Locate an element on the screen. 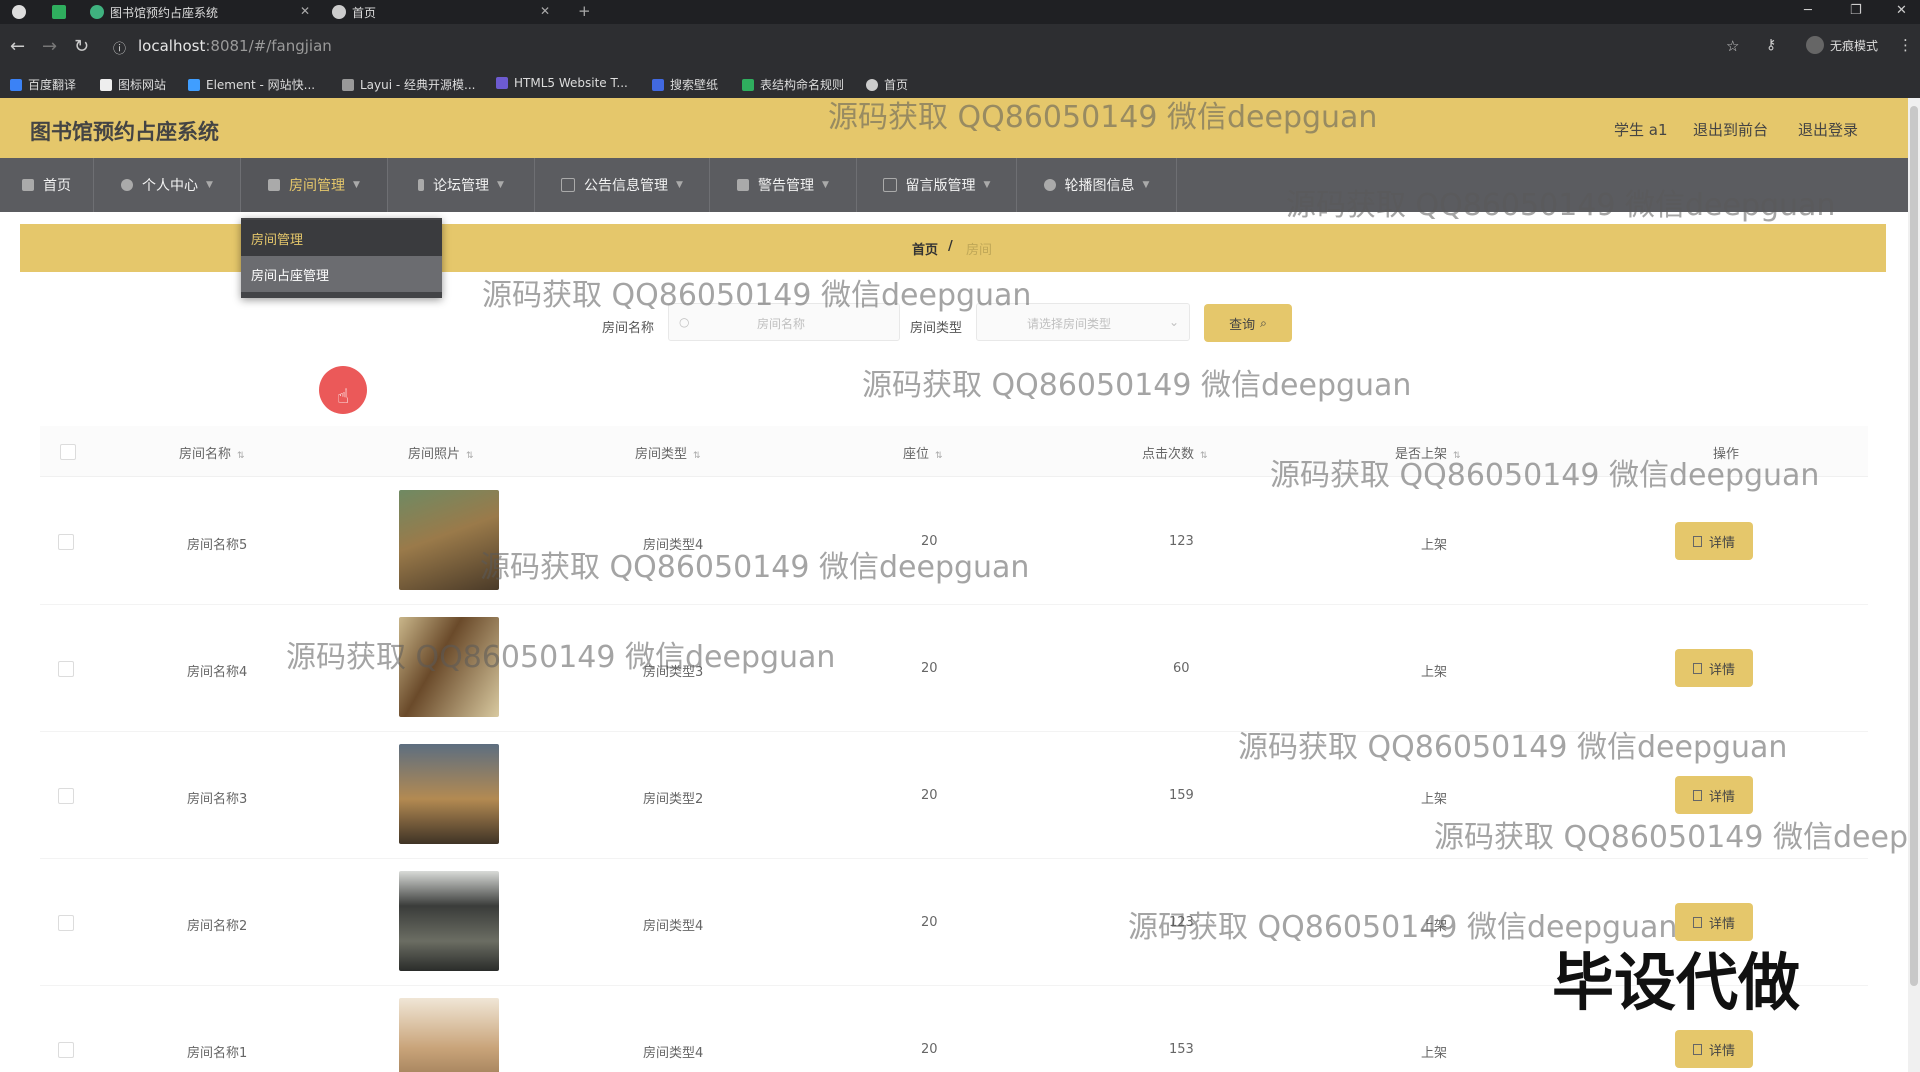 The height and width of the screenshot is (1072, 1920). cell-room-name: 房间名称4 is located at coordinates (217, 672).